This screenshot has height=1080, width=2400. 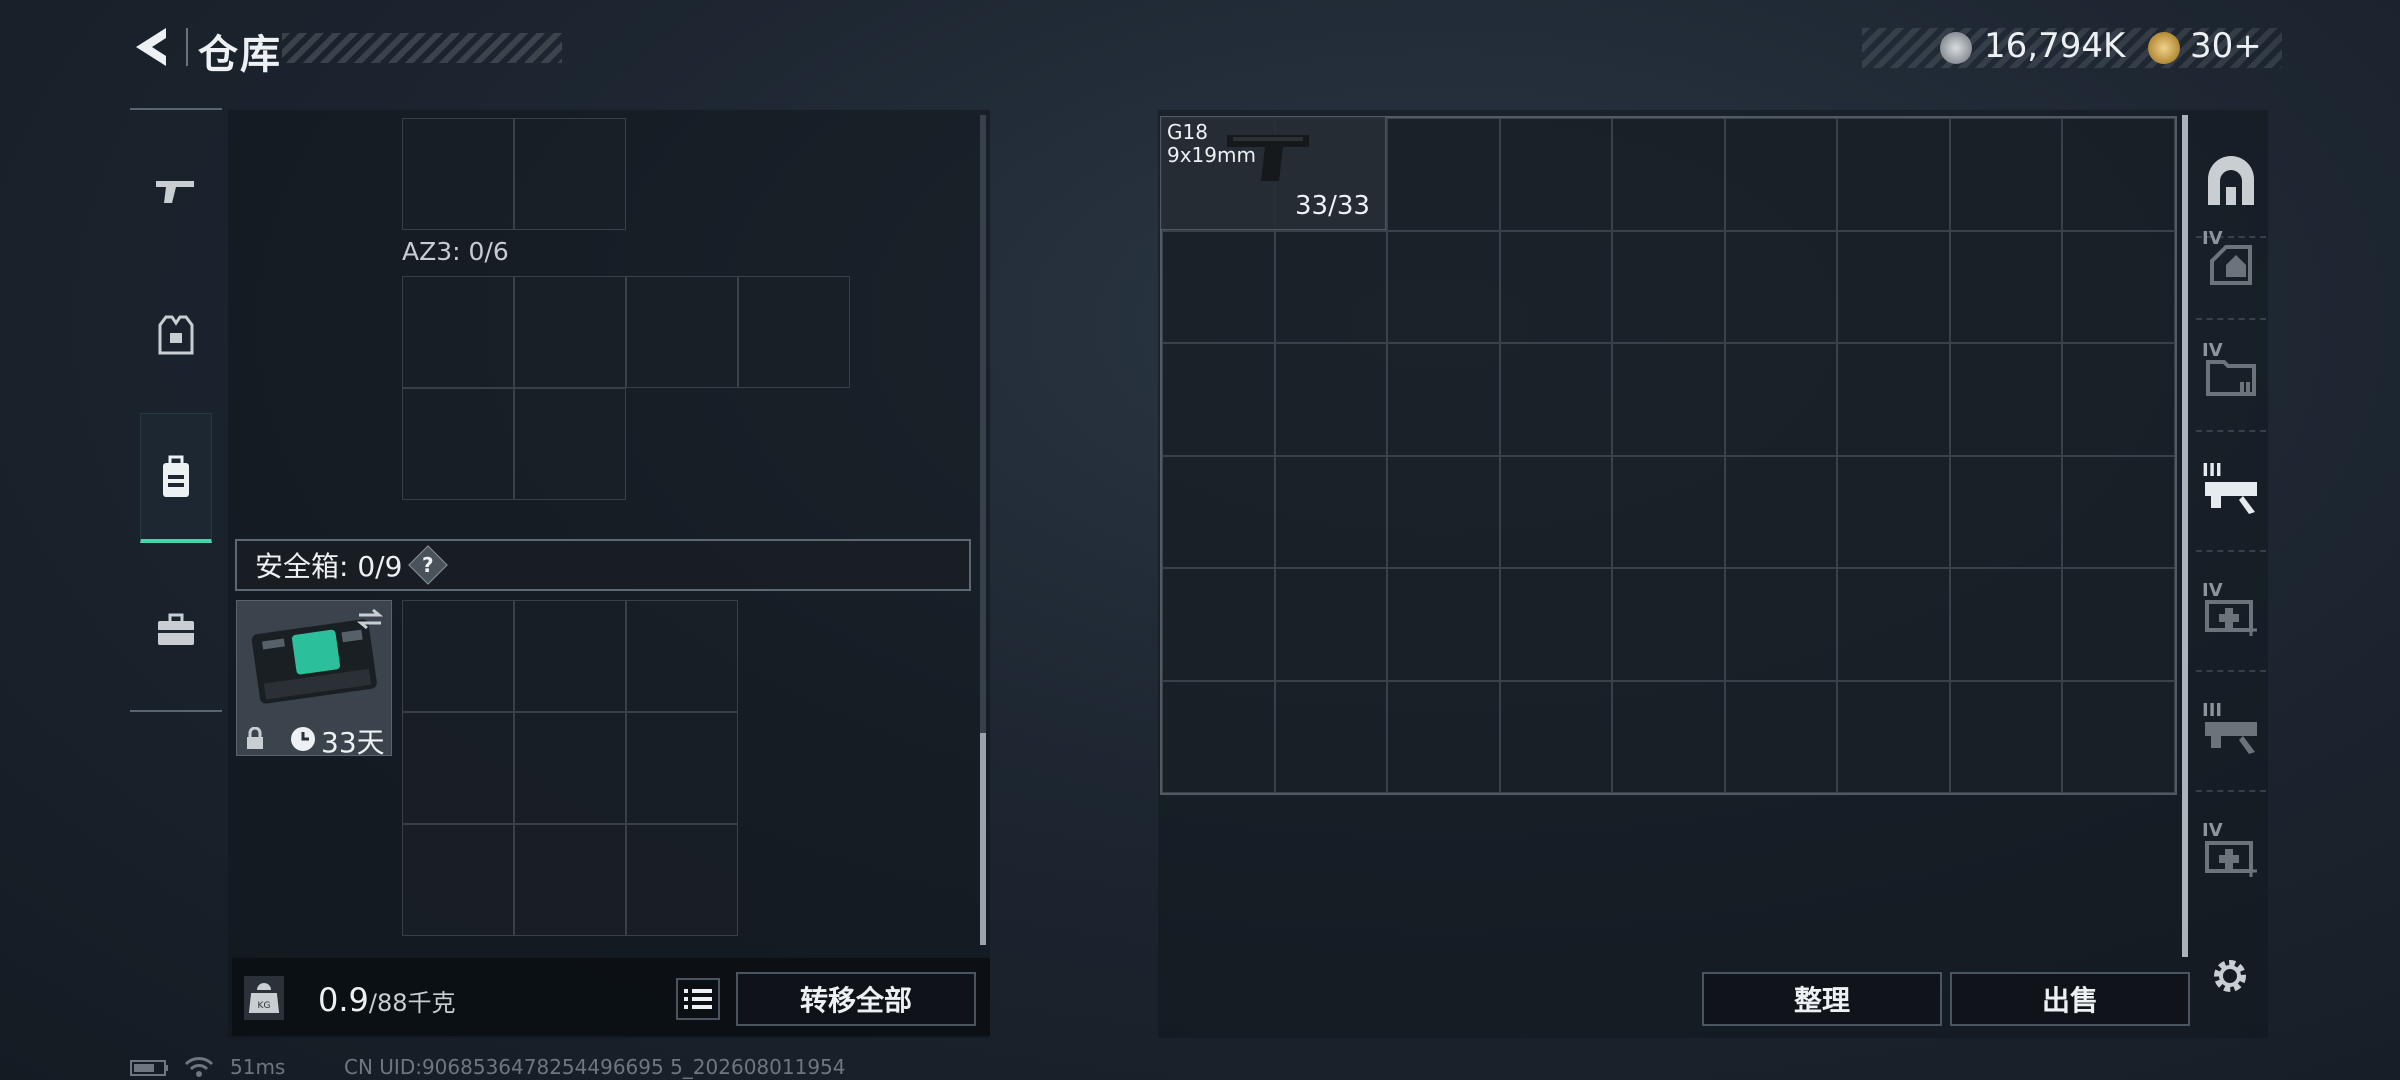 I want to click on list-view-button, so click(x=698, y=999).